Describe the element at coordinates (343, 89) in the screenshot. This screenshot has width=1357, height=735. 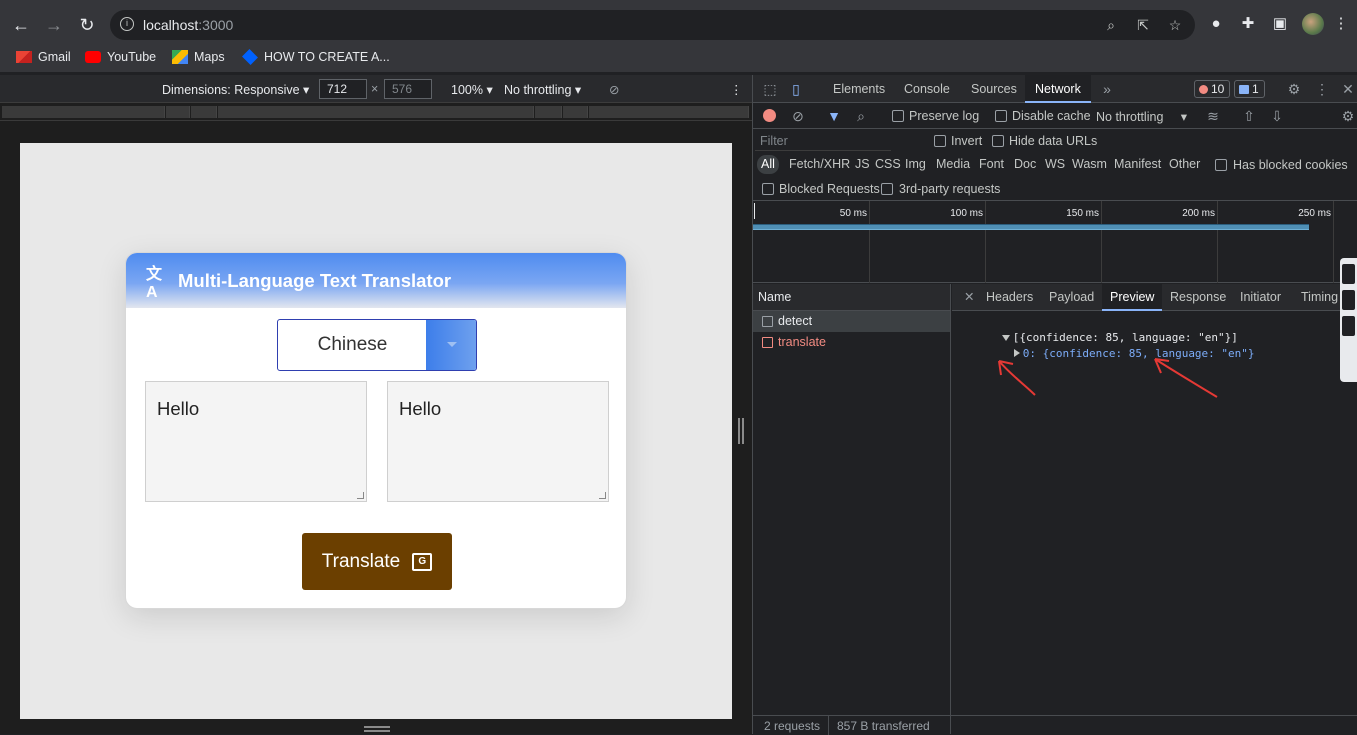
I see `width-input: 712` at that location.